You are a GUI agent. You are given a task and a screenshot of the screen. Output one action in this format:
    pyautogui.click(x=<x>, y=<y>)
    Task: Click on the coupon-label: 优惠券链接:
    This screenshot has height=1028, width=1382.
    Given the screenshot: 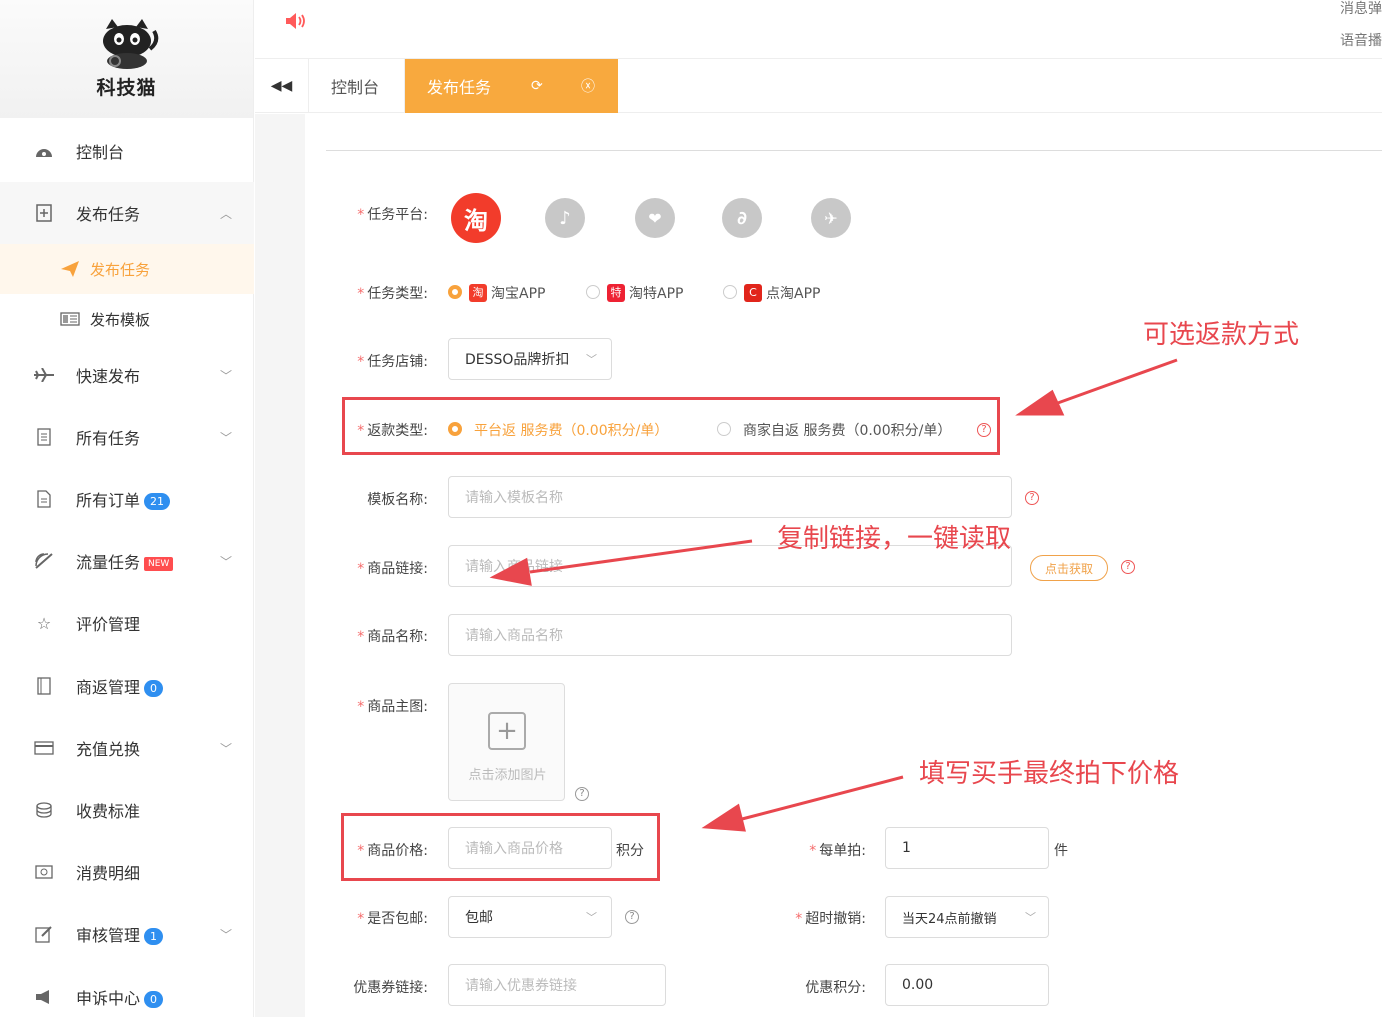 What is the action you would take?
    pyautogui.click(x=390, y=988)
    